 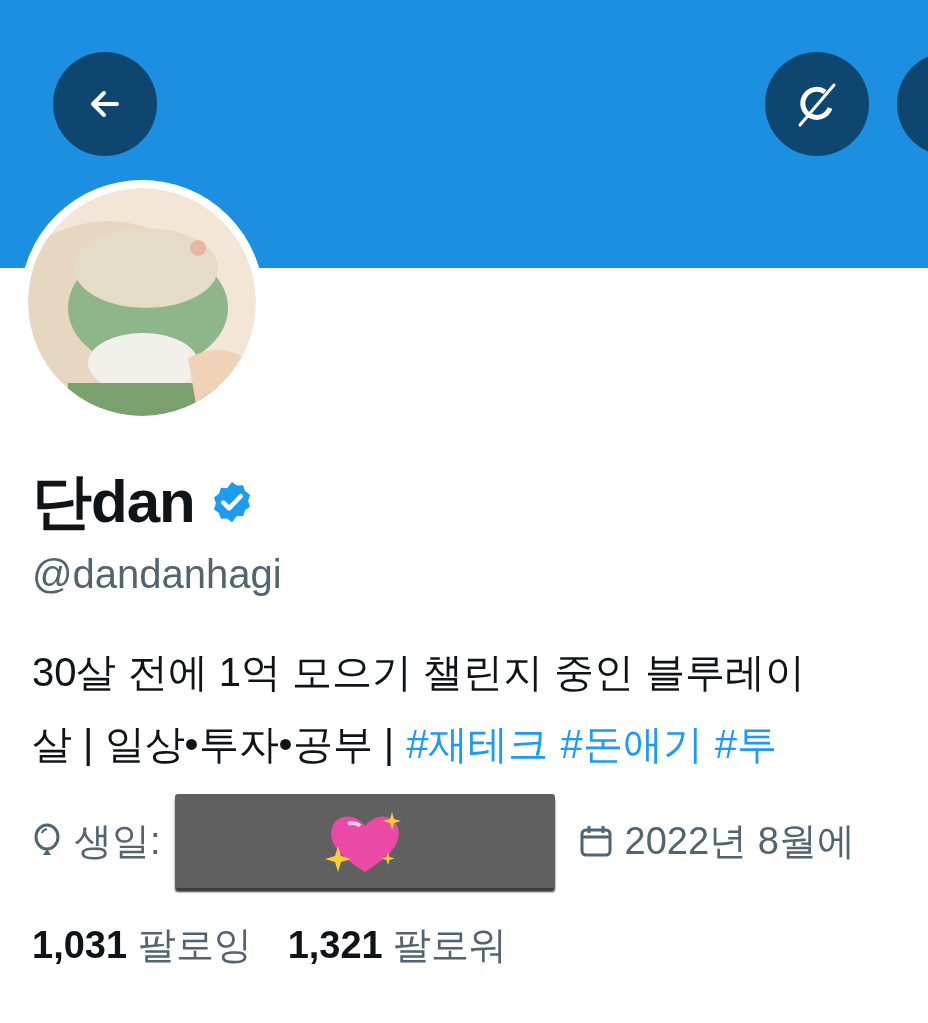 What do you see at coordinates (213, 744) in the screenshot?
I see `bio-text: 살 | 일상•투자•공부 |` at bounding box center [213, 744].